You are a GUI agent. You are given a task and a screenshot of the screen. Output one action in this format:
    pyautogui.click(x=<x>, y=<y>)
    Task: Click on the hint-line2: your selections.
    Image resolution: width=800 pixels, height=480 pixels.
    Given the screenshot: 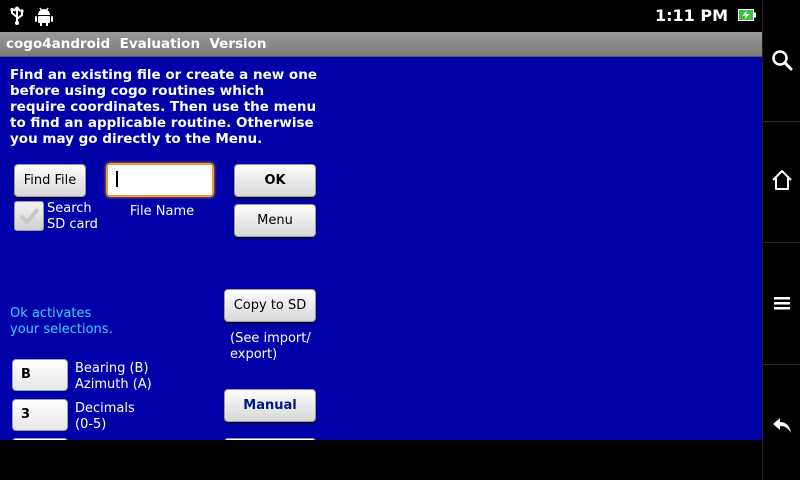 What is the action you would take?
    pyautogui.click(x=61, y=329)
    